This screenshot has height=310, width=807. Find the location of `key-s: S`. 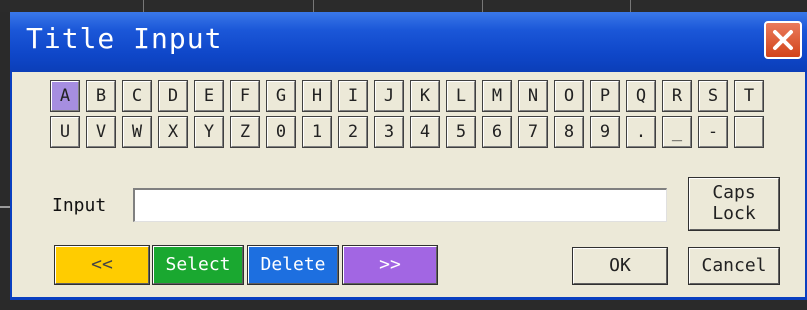

key-s: S is located at coordinates (713, 96).